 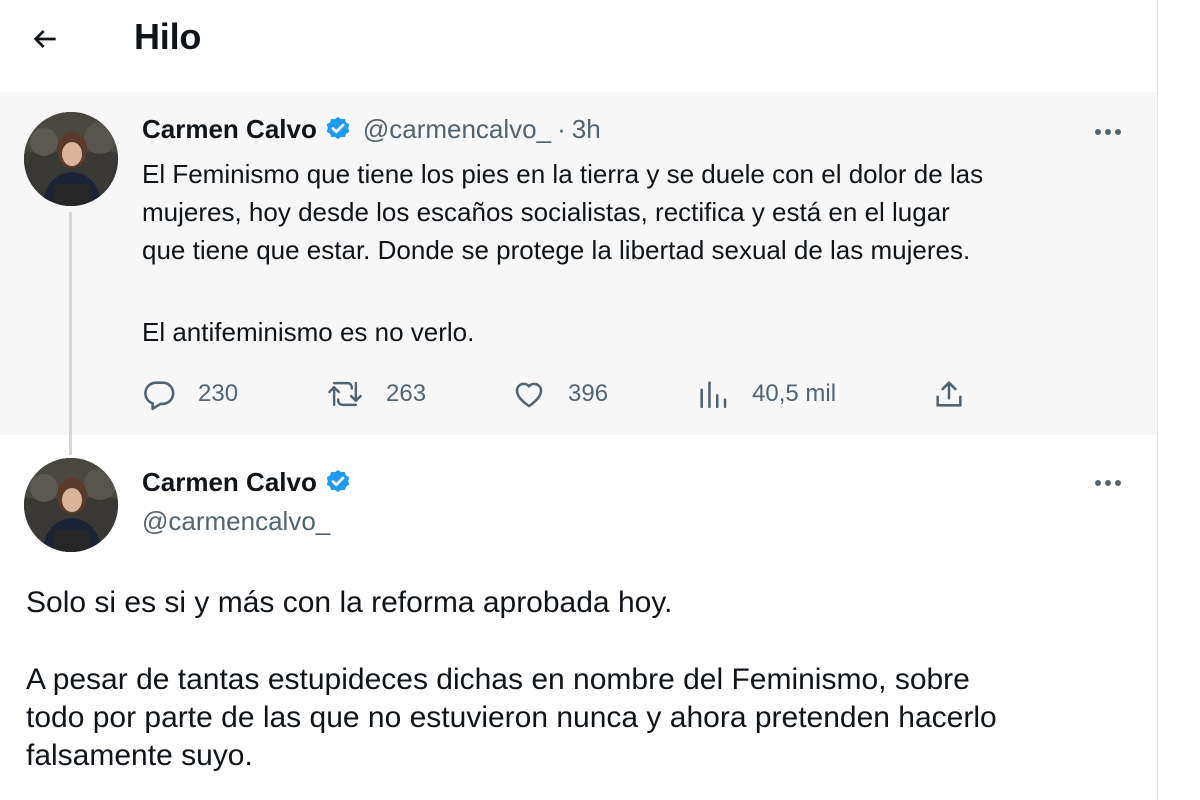 I want to click on reply-count: 230, so click(x=218, y=393).